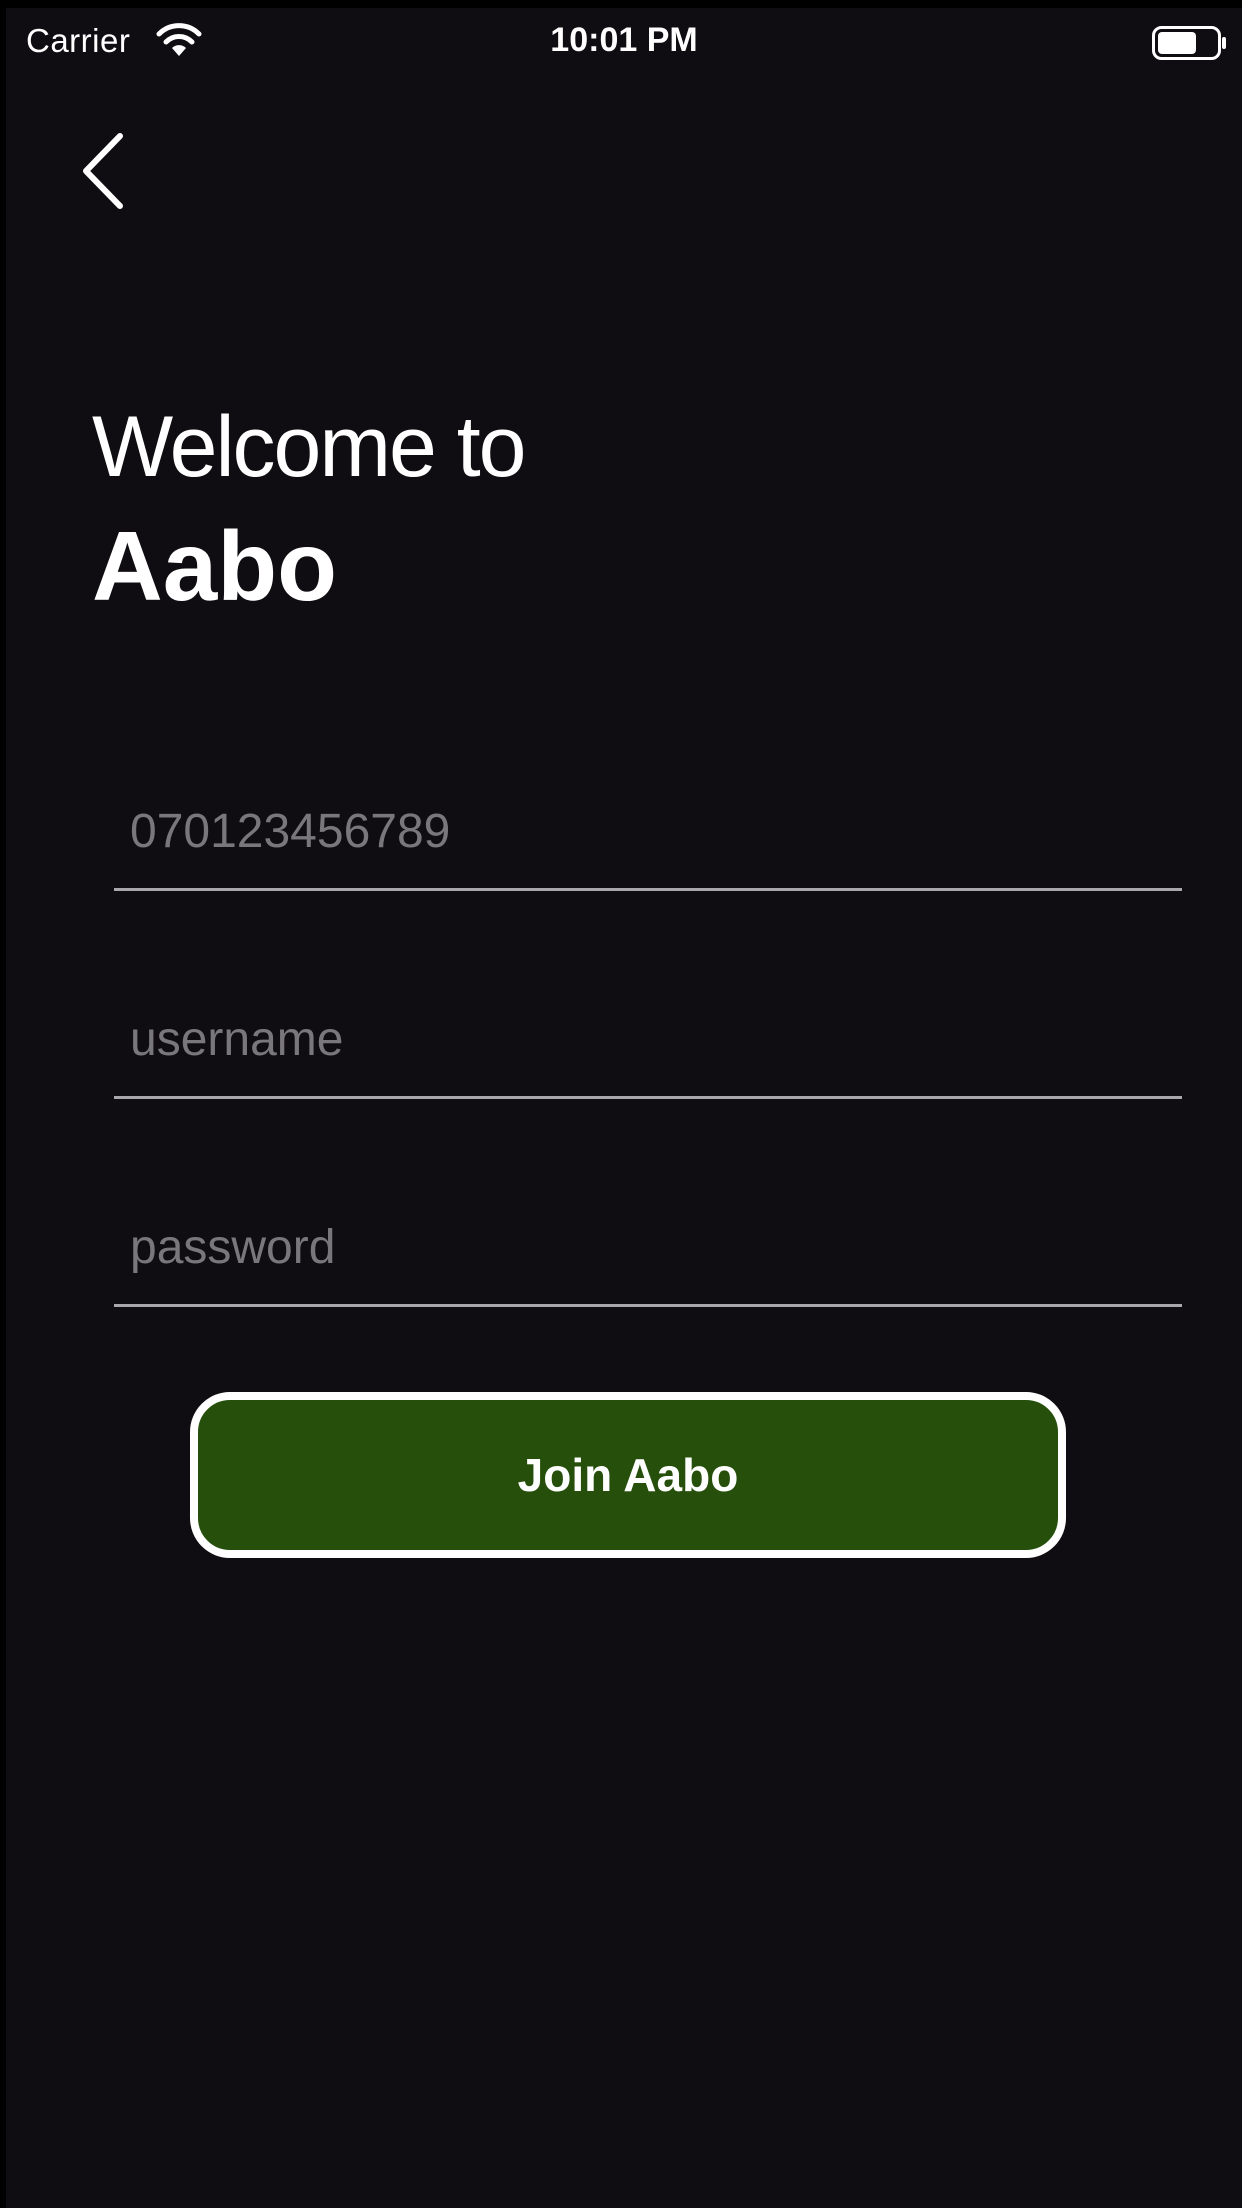 Image resolution: width=1242 pixels, height=2208 pixels. What do you see at coordinates (630, 831) in the screenshot?
I see `phone-input` at bounding box center [630, 831].